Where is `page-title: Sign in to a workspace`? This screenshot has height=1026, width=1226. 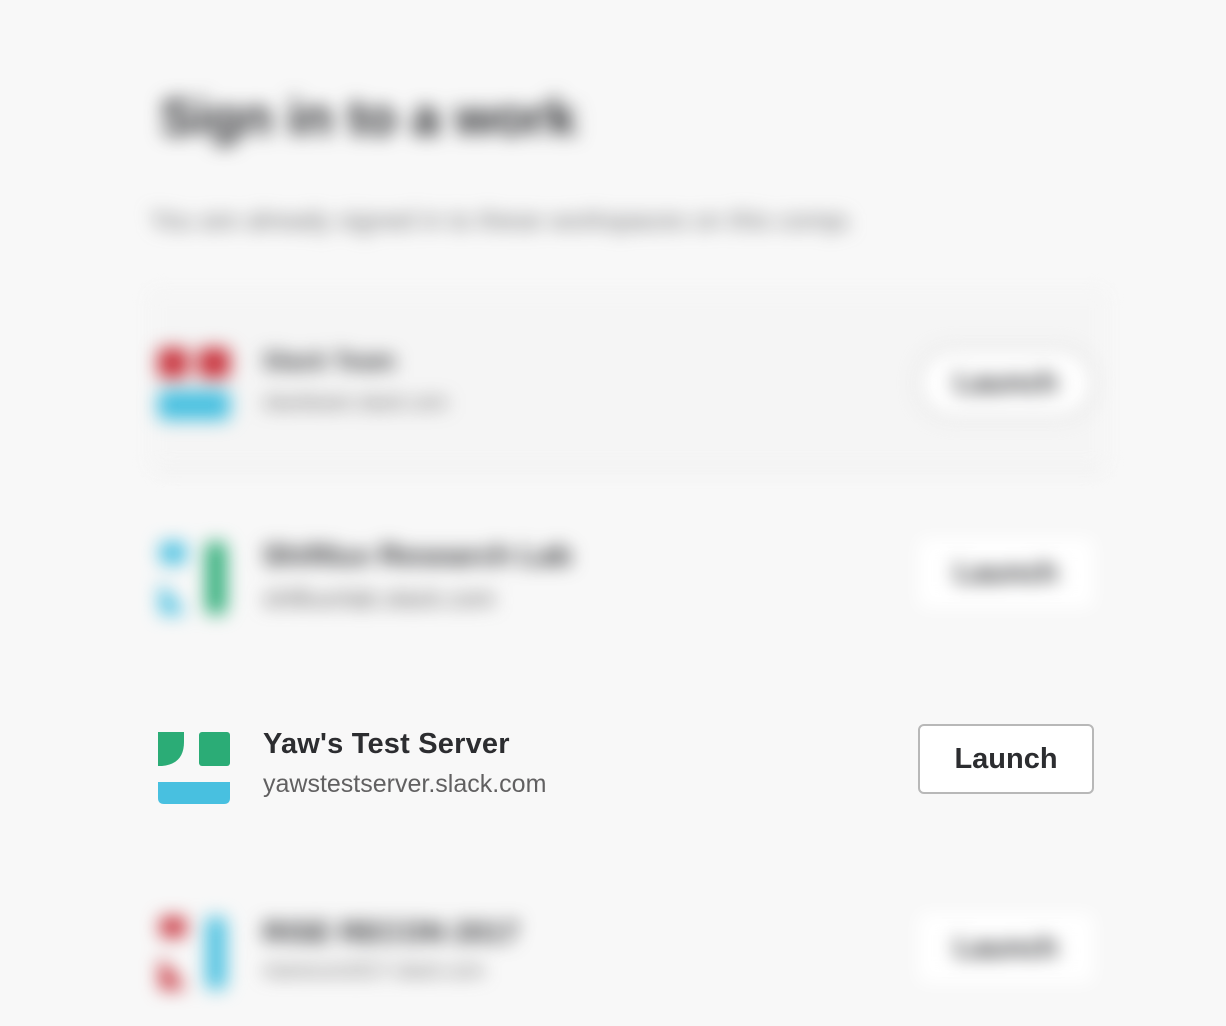
page-title: Sign in to a workspace is located at coordinates (370, 118).